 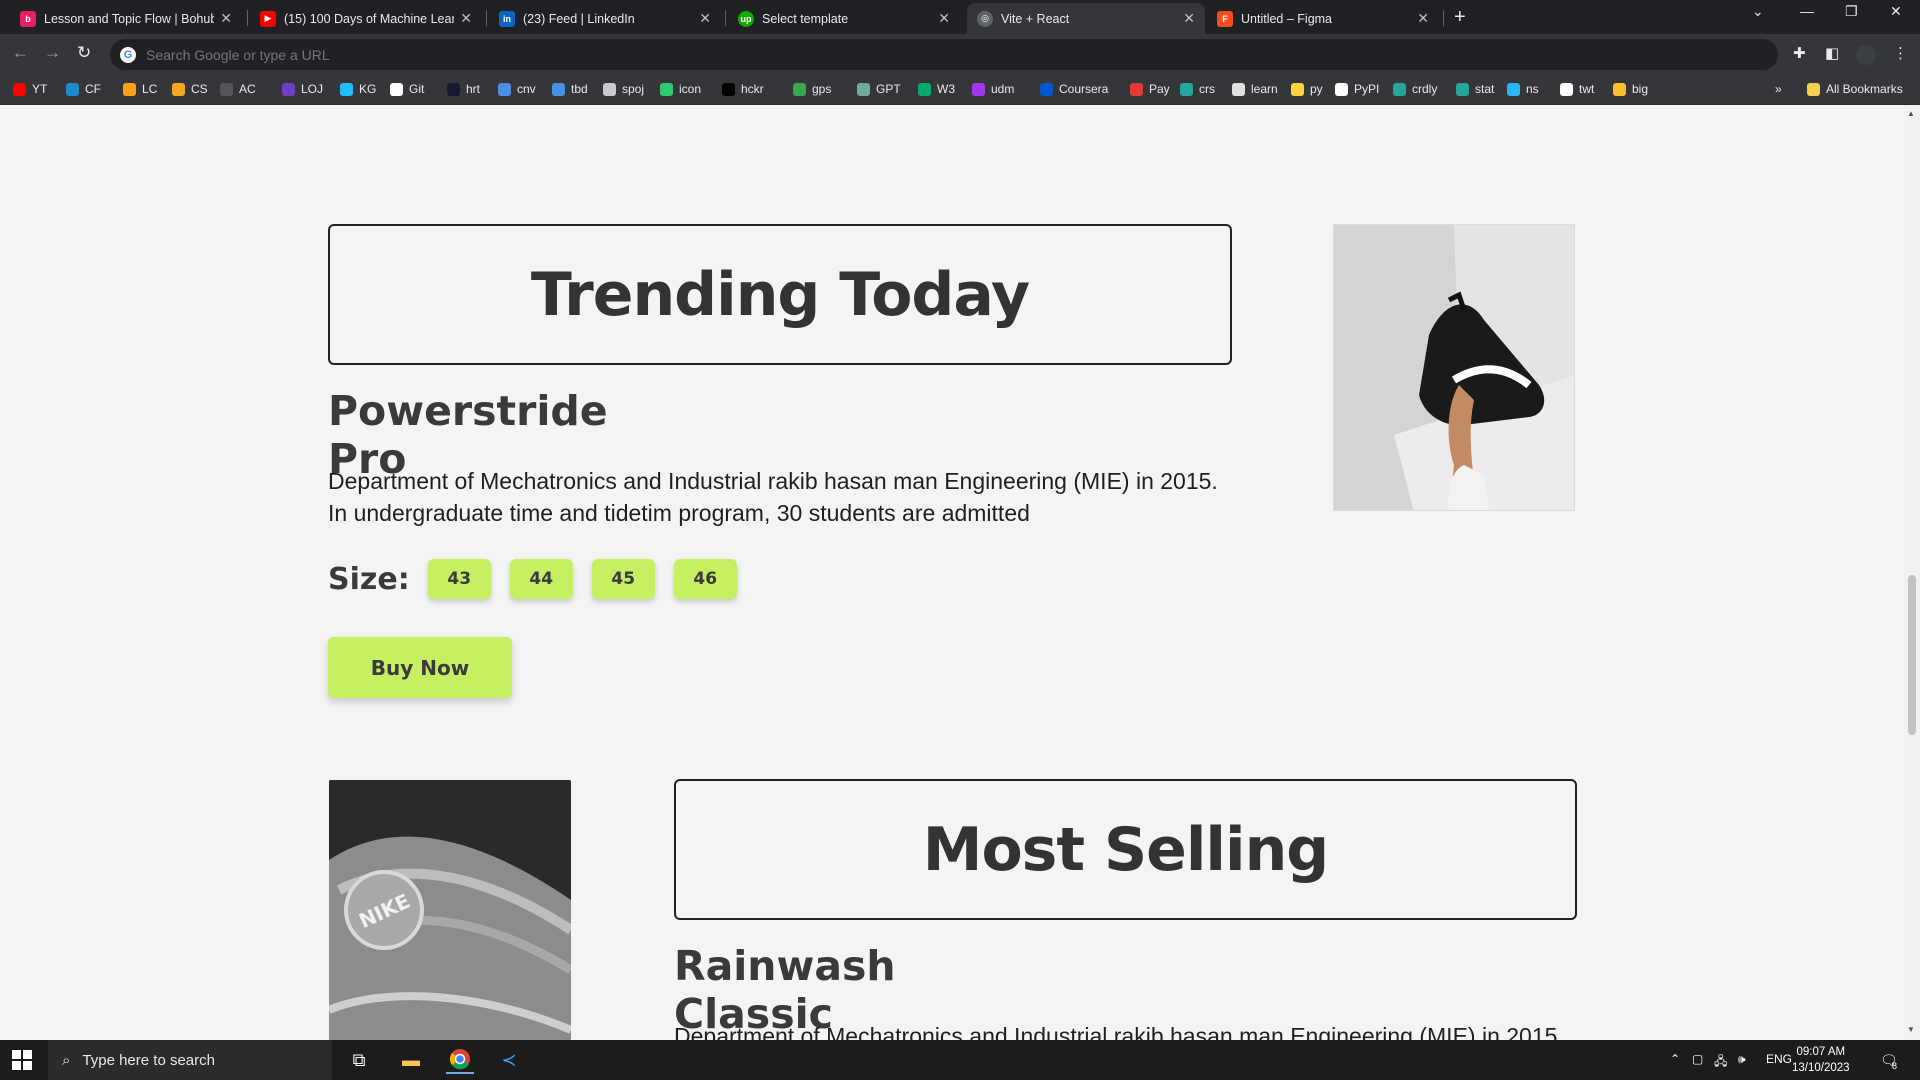 I want to click on most-selling-product-image: NIKE, so click(x=450, y=910).